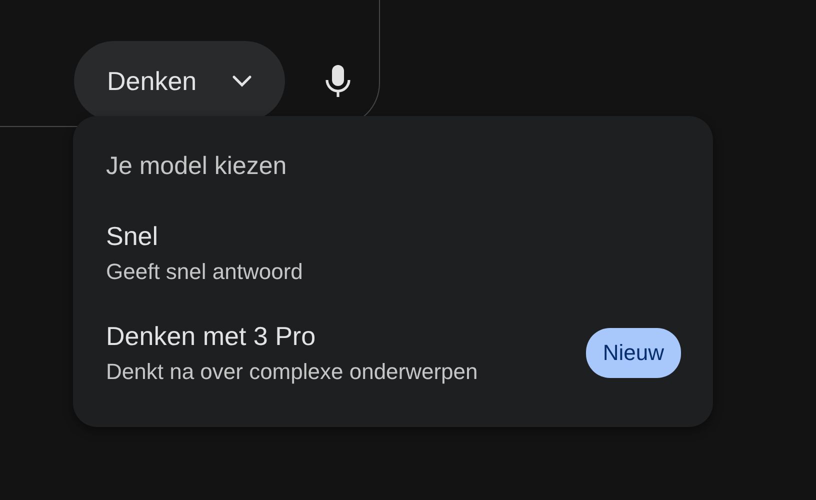 This screenshot has width=816, height=500. What do you see at coordinates (292, 372) in the screenshot?
I see `option-description: Denkt na over complexe onderwerpen` at bounding box center [292, 372].